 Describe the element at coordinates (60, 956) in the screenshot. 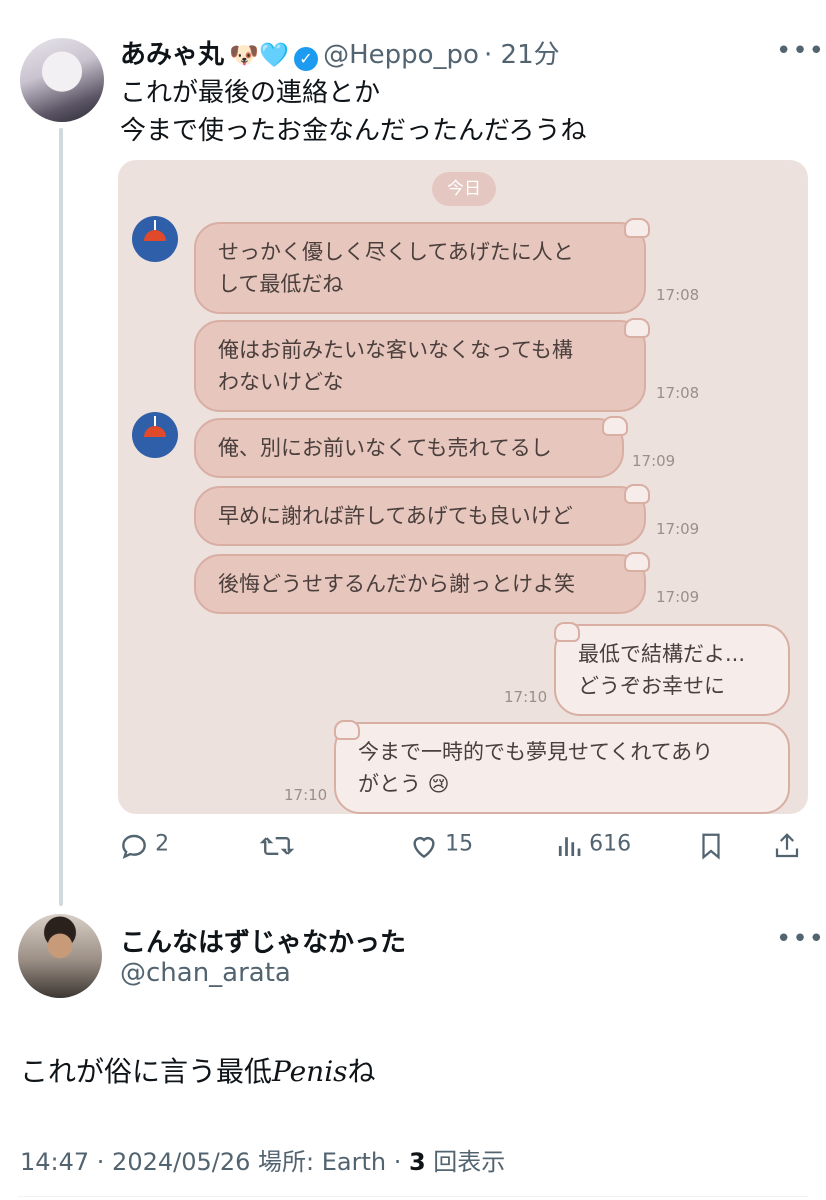

I see `reply-author-avatar` at that location.